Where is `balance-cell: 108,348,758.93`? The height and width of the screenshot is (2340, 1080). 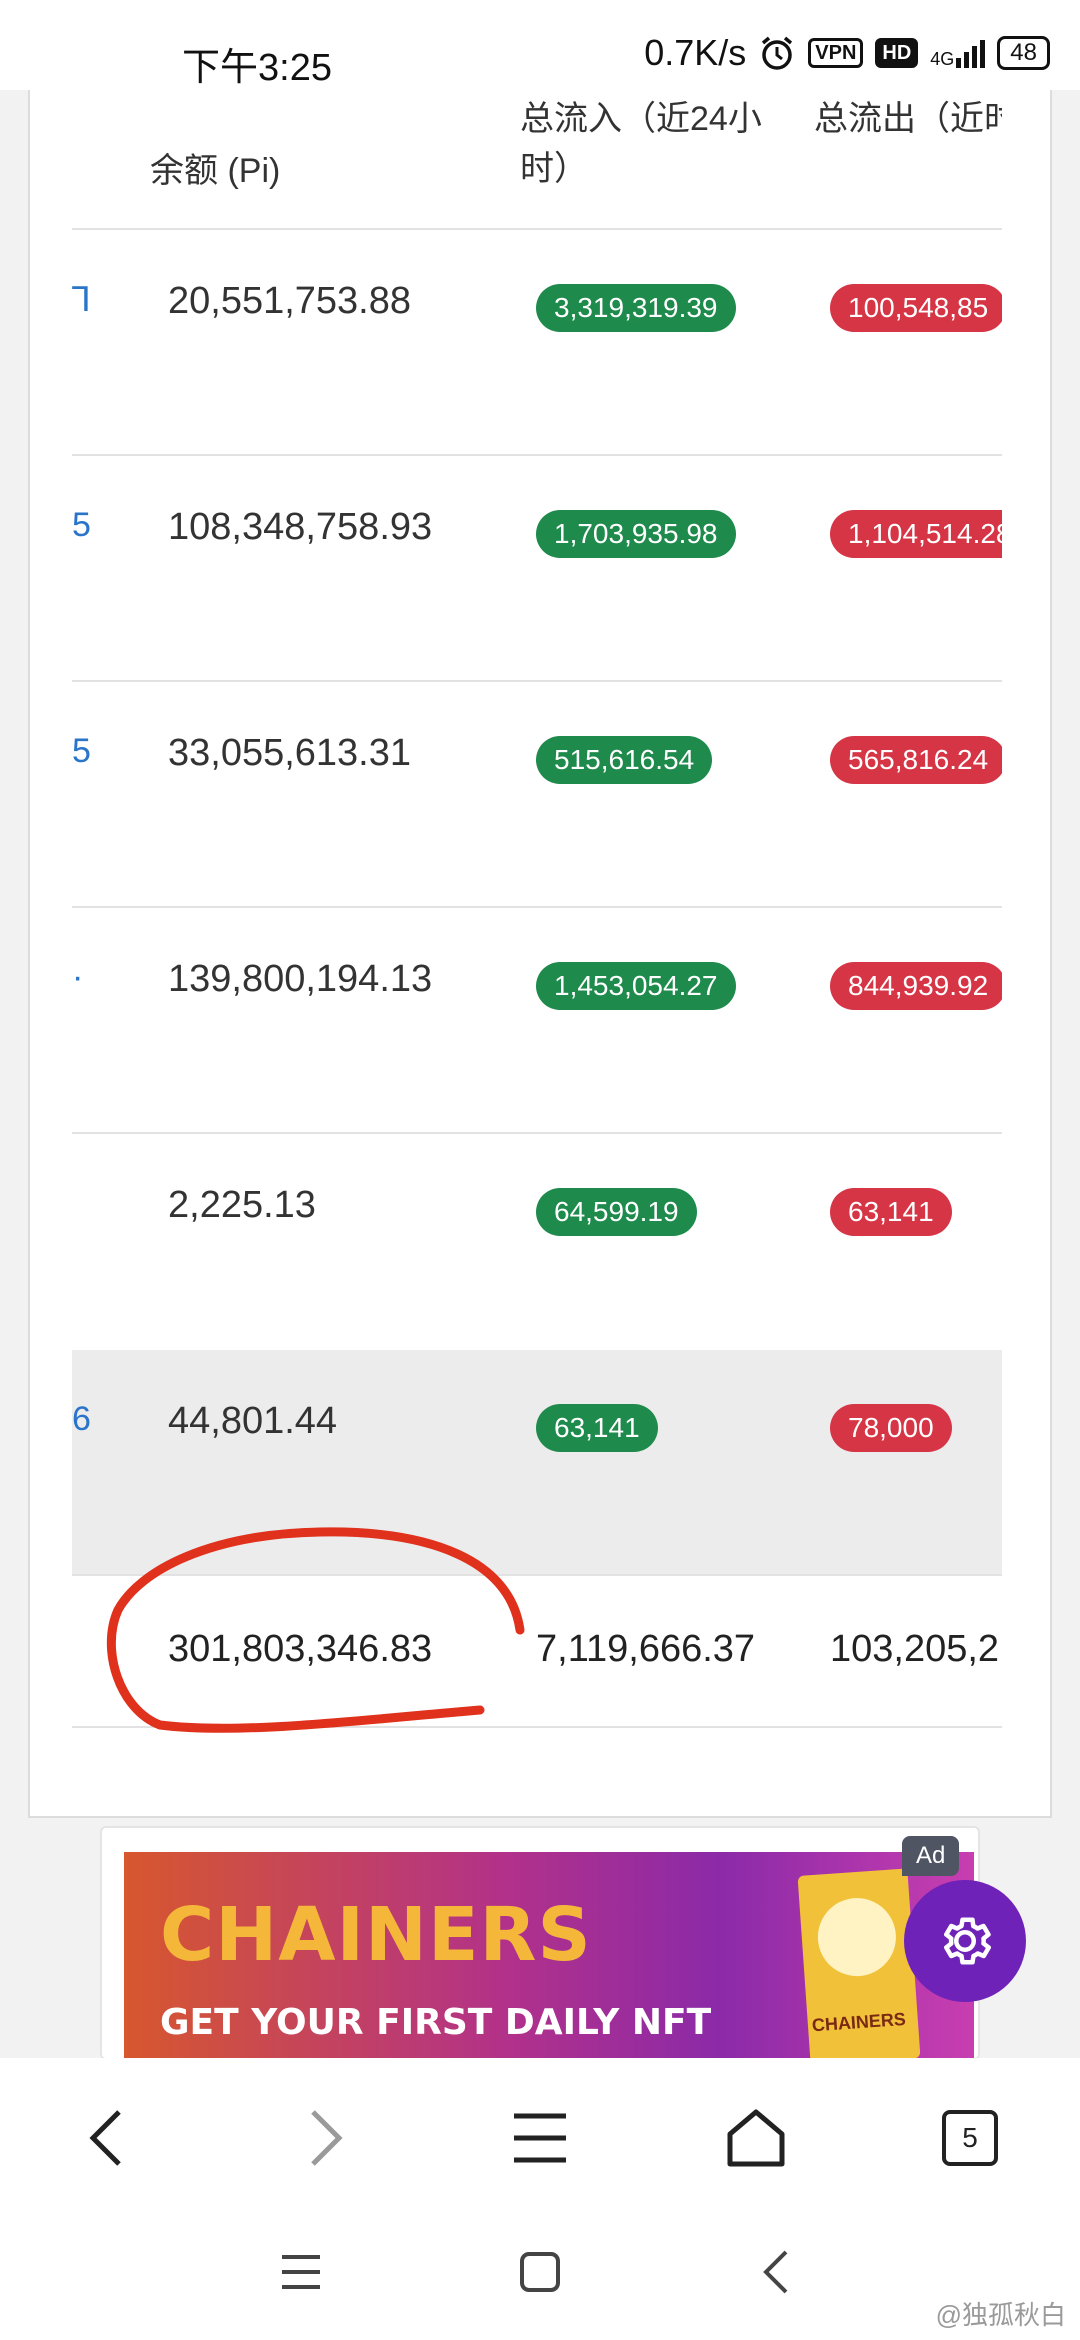 balance-cell: 108,348,758.93 is located at coordinates (300, 527).